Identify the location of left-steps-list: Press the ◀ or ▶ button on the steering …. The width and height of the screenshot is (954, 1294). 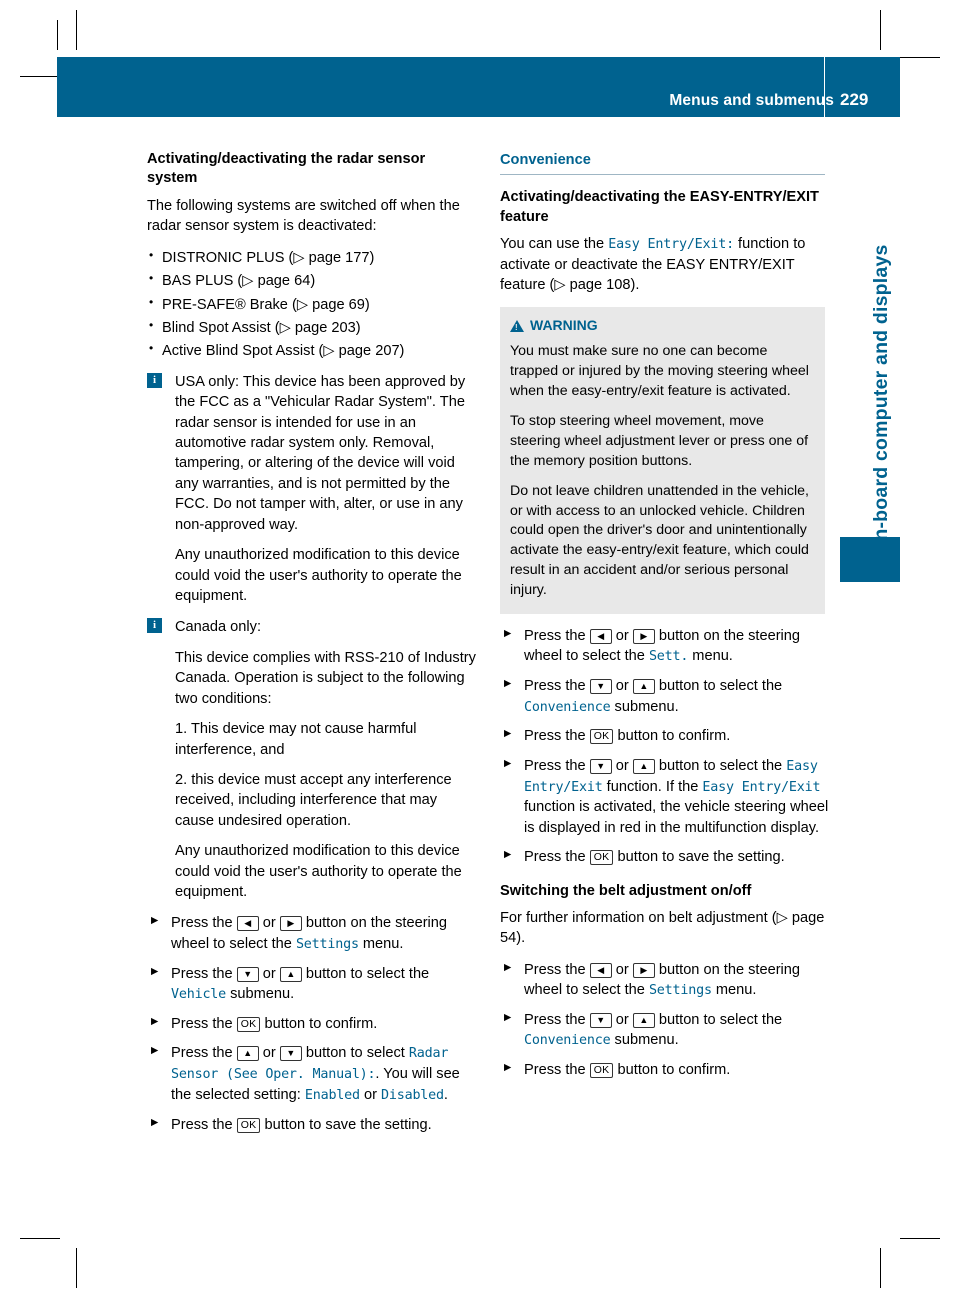
(312, 1024).